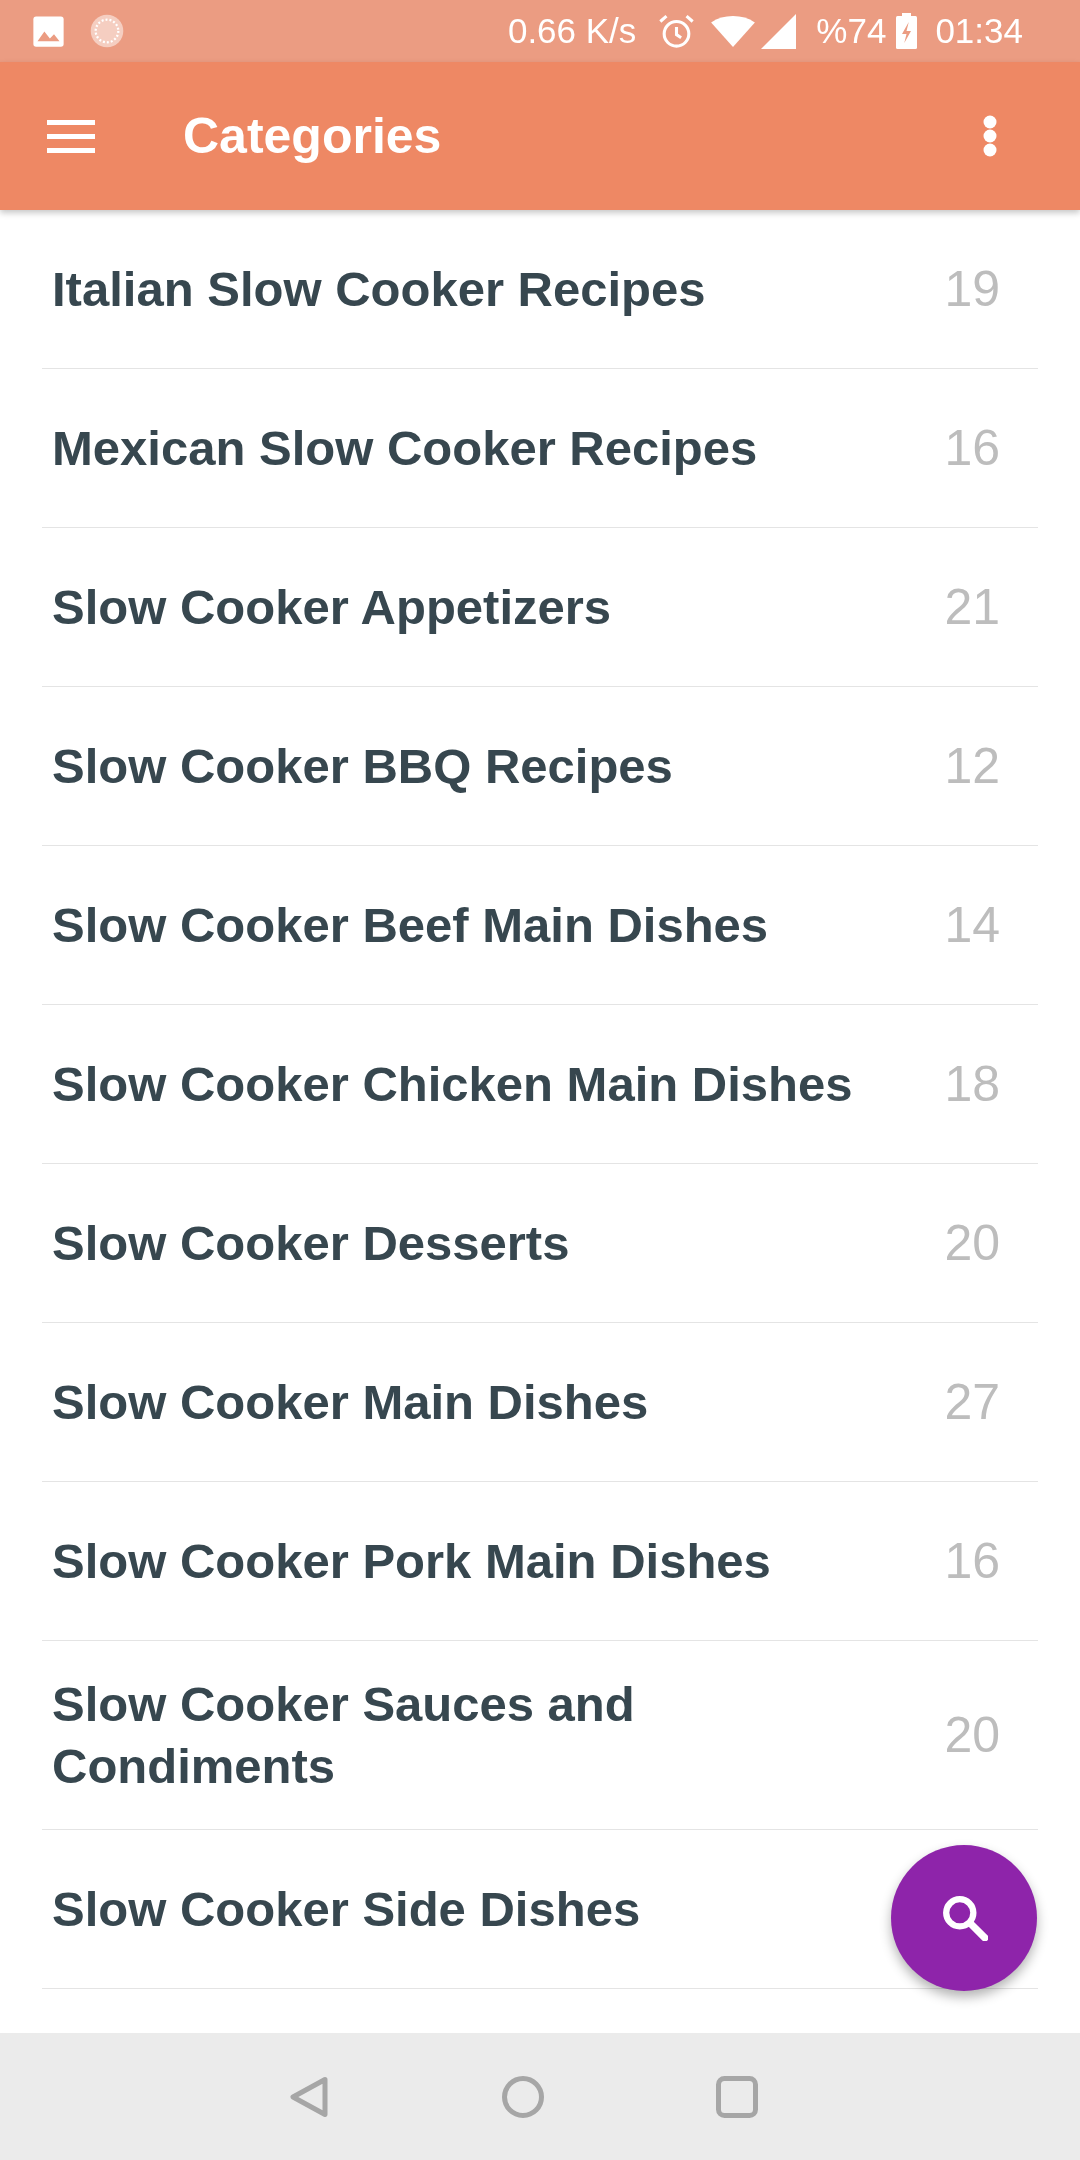 This screenshot has width=1080, height=2160. I want to click on category-list-item: Slow Cooker Appetizers 21, so click(540, 607).